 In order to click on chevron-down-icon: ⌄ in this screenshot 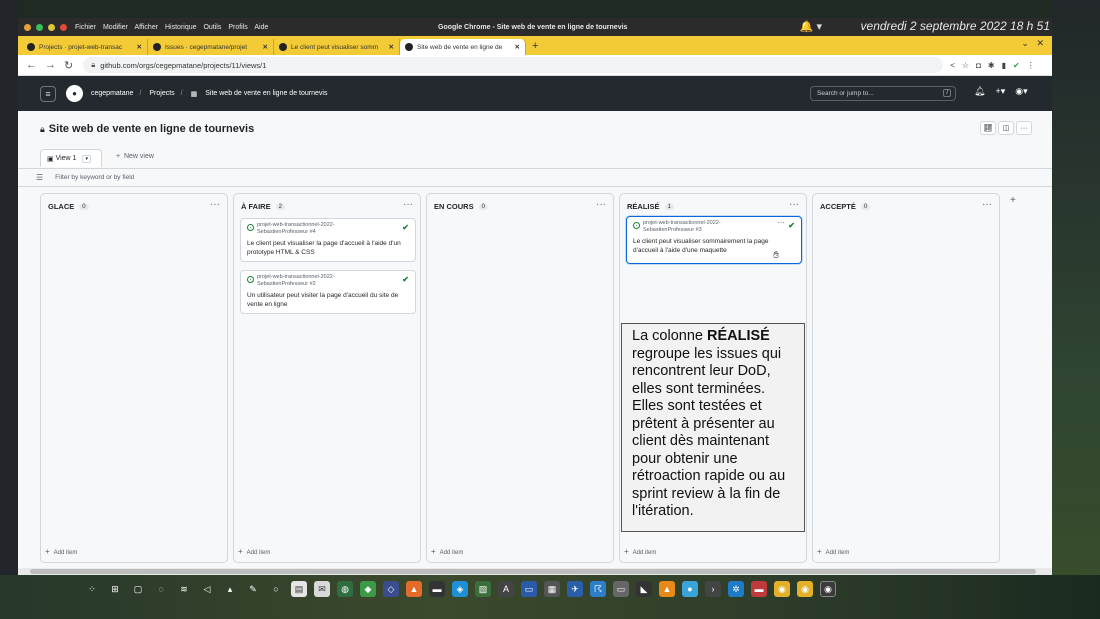, I will do `click(1025, 43)`.